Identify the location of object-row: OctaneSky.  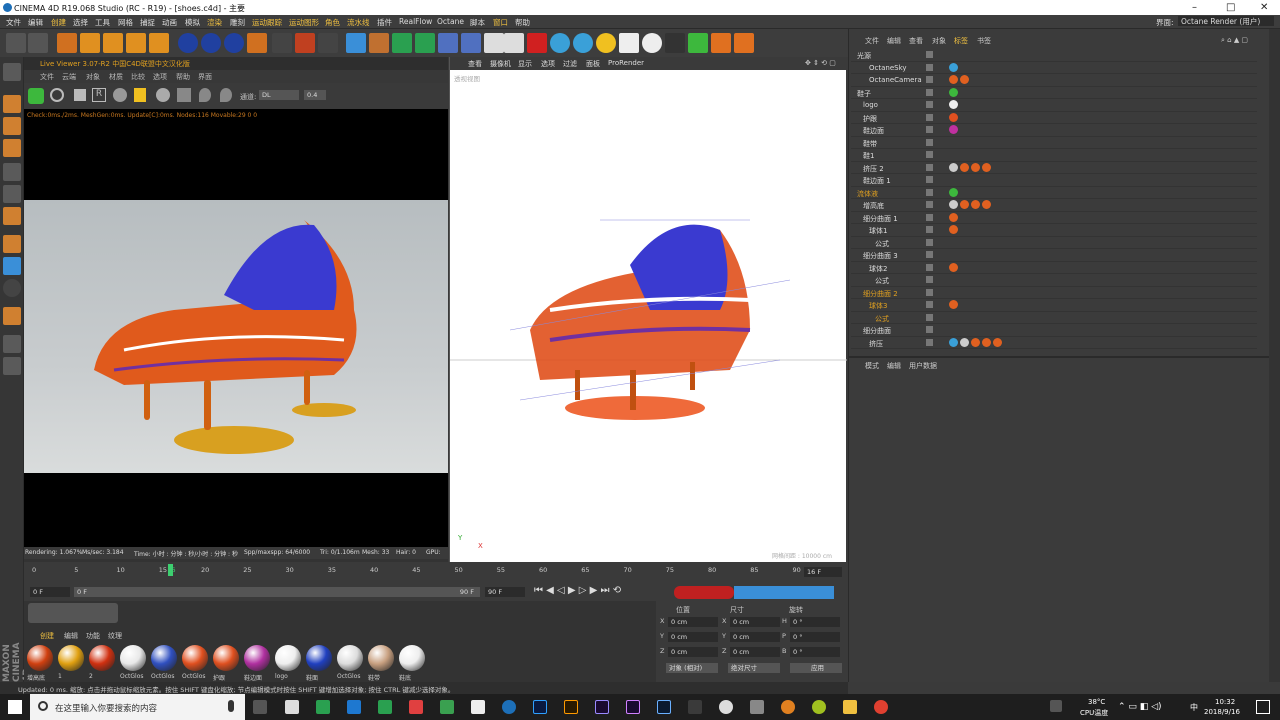
(1054, 68).